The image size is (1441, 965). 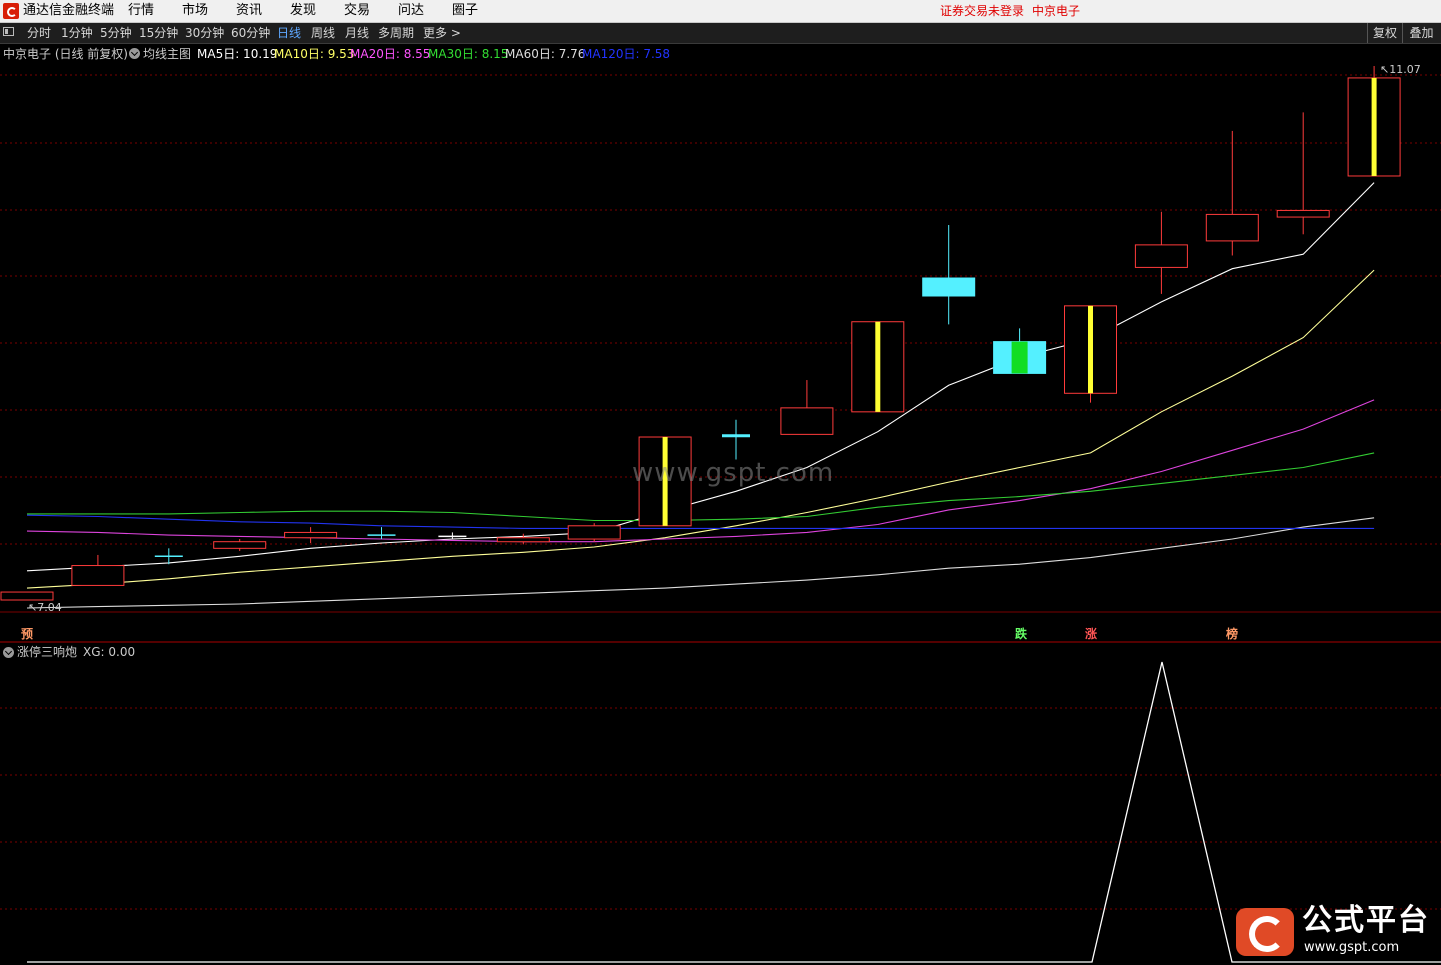 What do you see at coordinates (49, 607) in the screenshot?
I see `low-price-value: 7.04` at bounding box center [49, 607].